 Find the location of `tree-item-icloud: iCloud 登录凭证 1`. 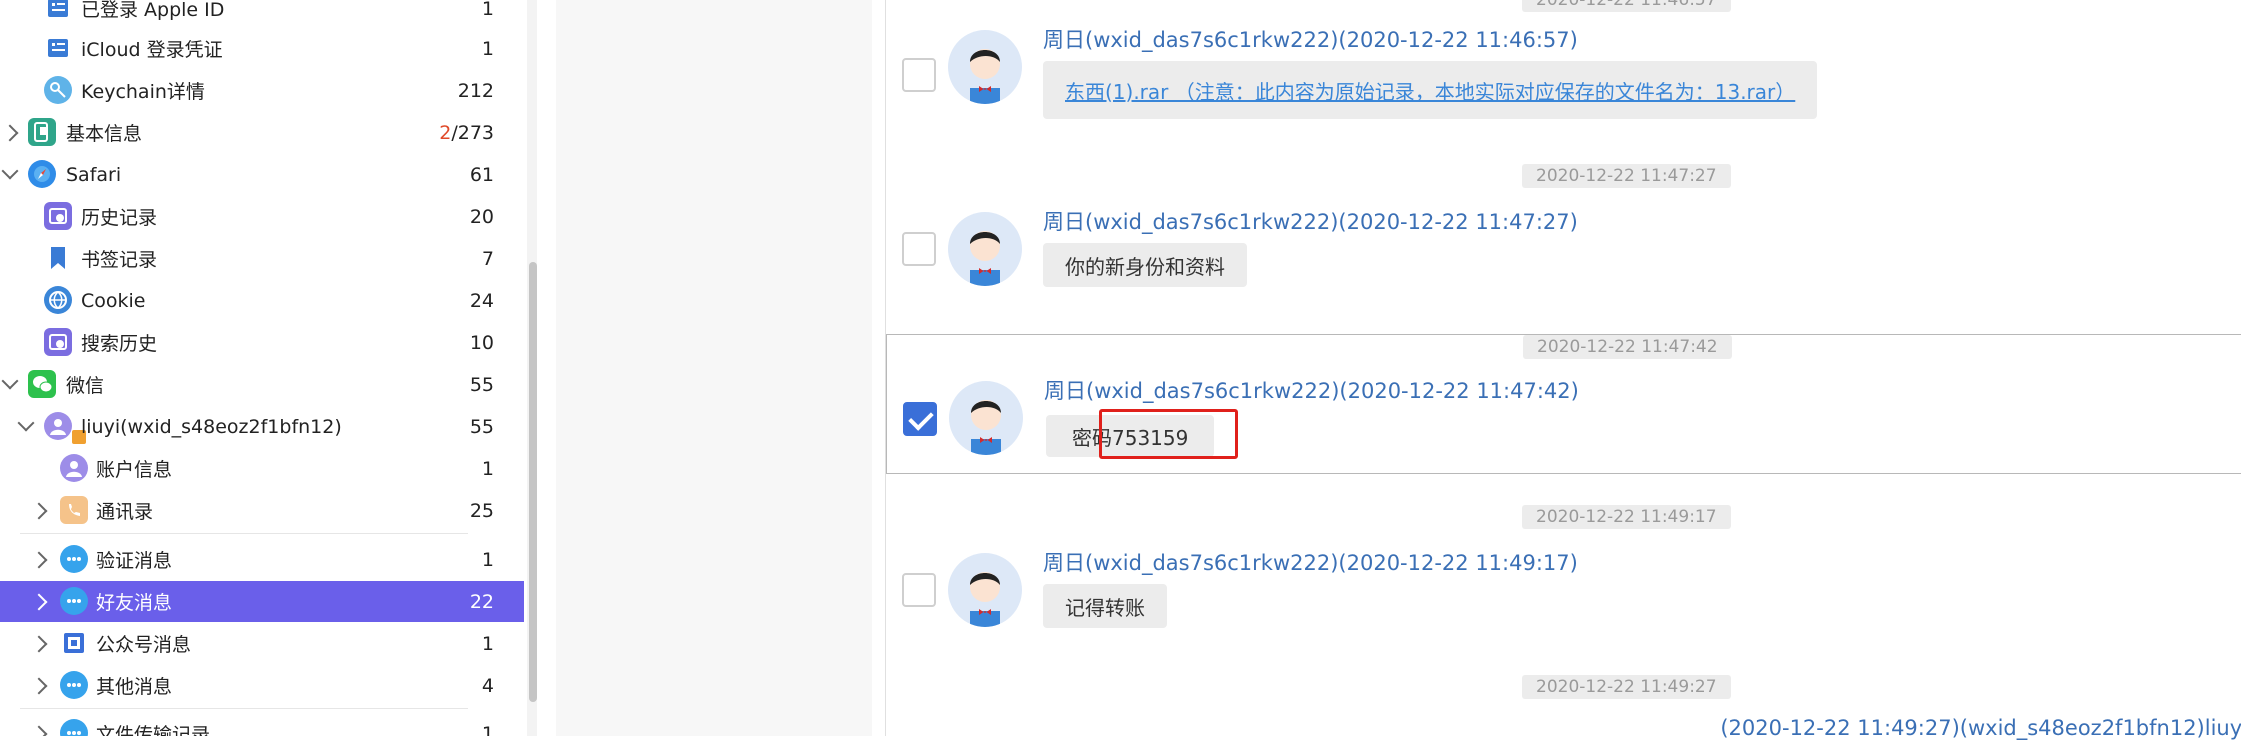

tree-item-icloud: iCloud 登录凭证 1 is located at coordinates (262, 48).